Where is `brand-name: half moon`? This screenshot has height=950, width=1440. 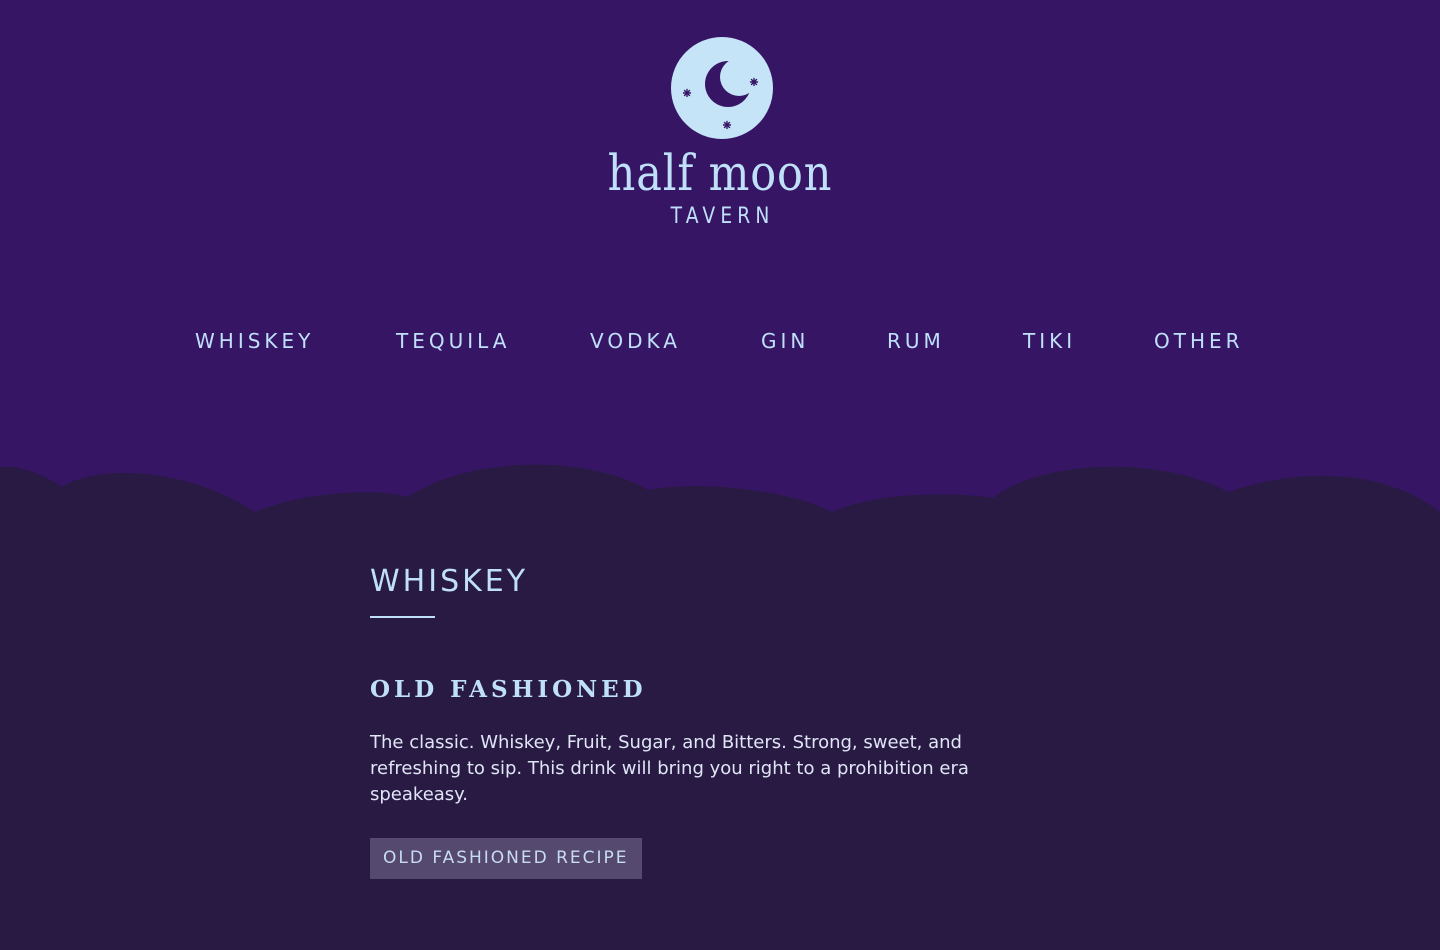 brand-name: half moon is located at coordinates (720, 173).